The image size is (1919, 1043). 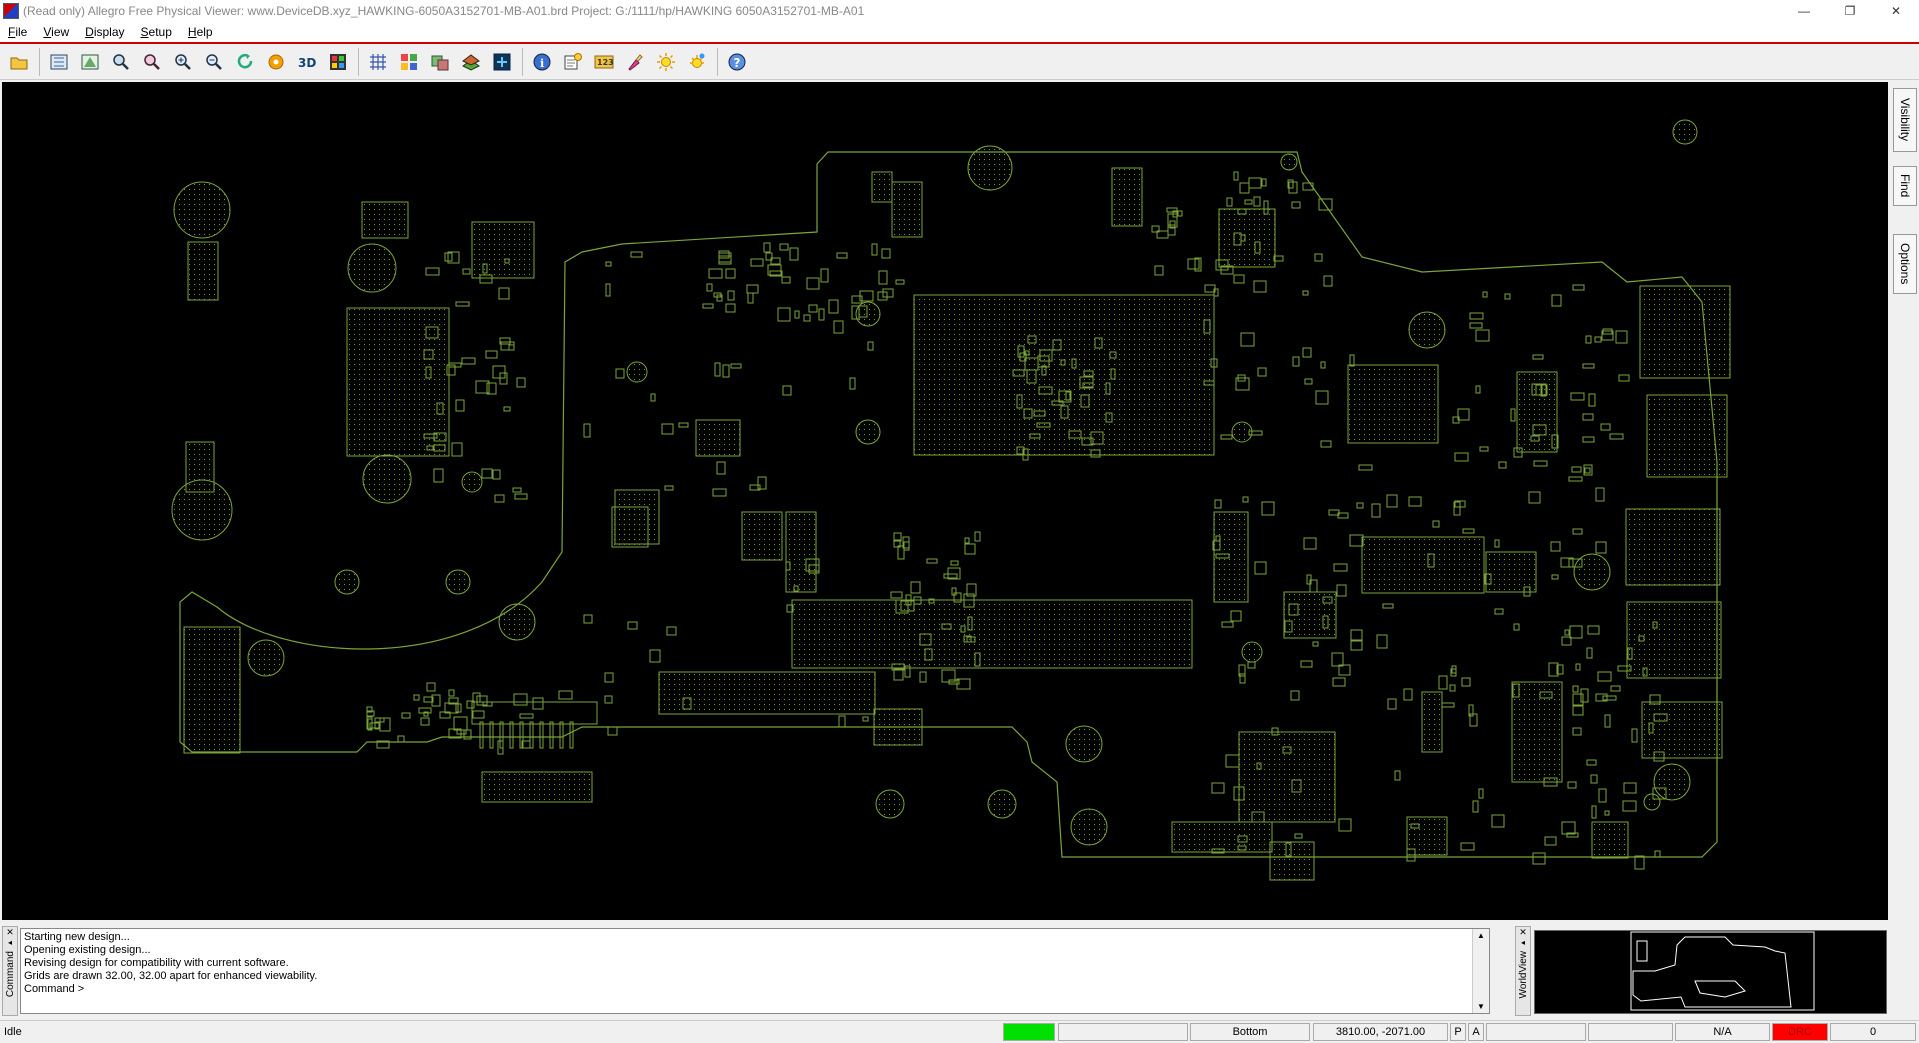 I want to click on menu-display: Display, so click(x=104, y=32).